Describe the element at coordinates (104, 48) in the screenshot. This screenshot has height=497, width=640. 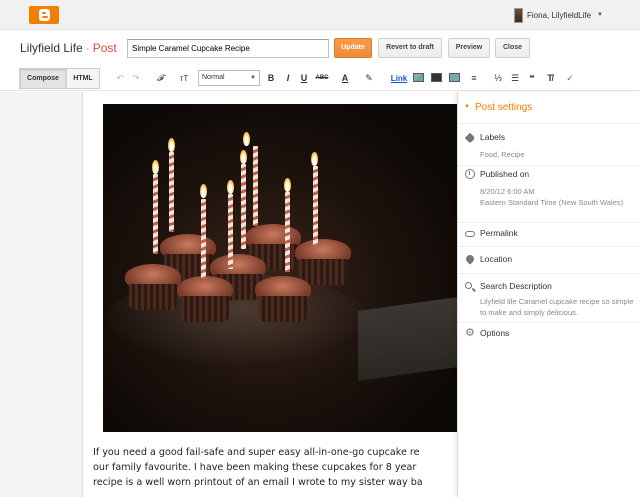
I see `section-label: Post` at that location.